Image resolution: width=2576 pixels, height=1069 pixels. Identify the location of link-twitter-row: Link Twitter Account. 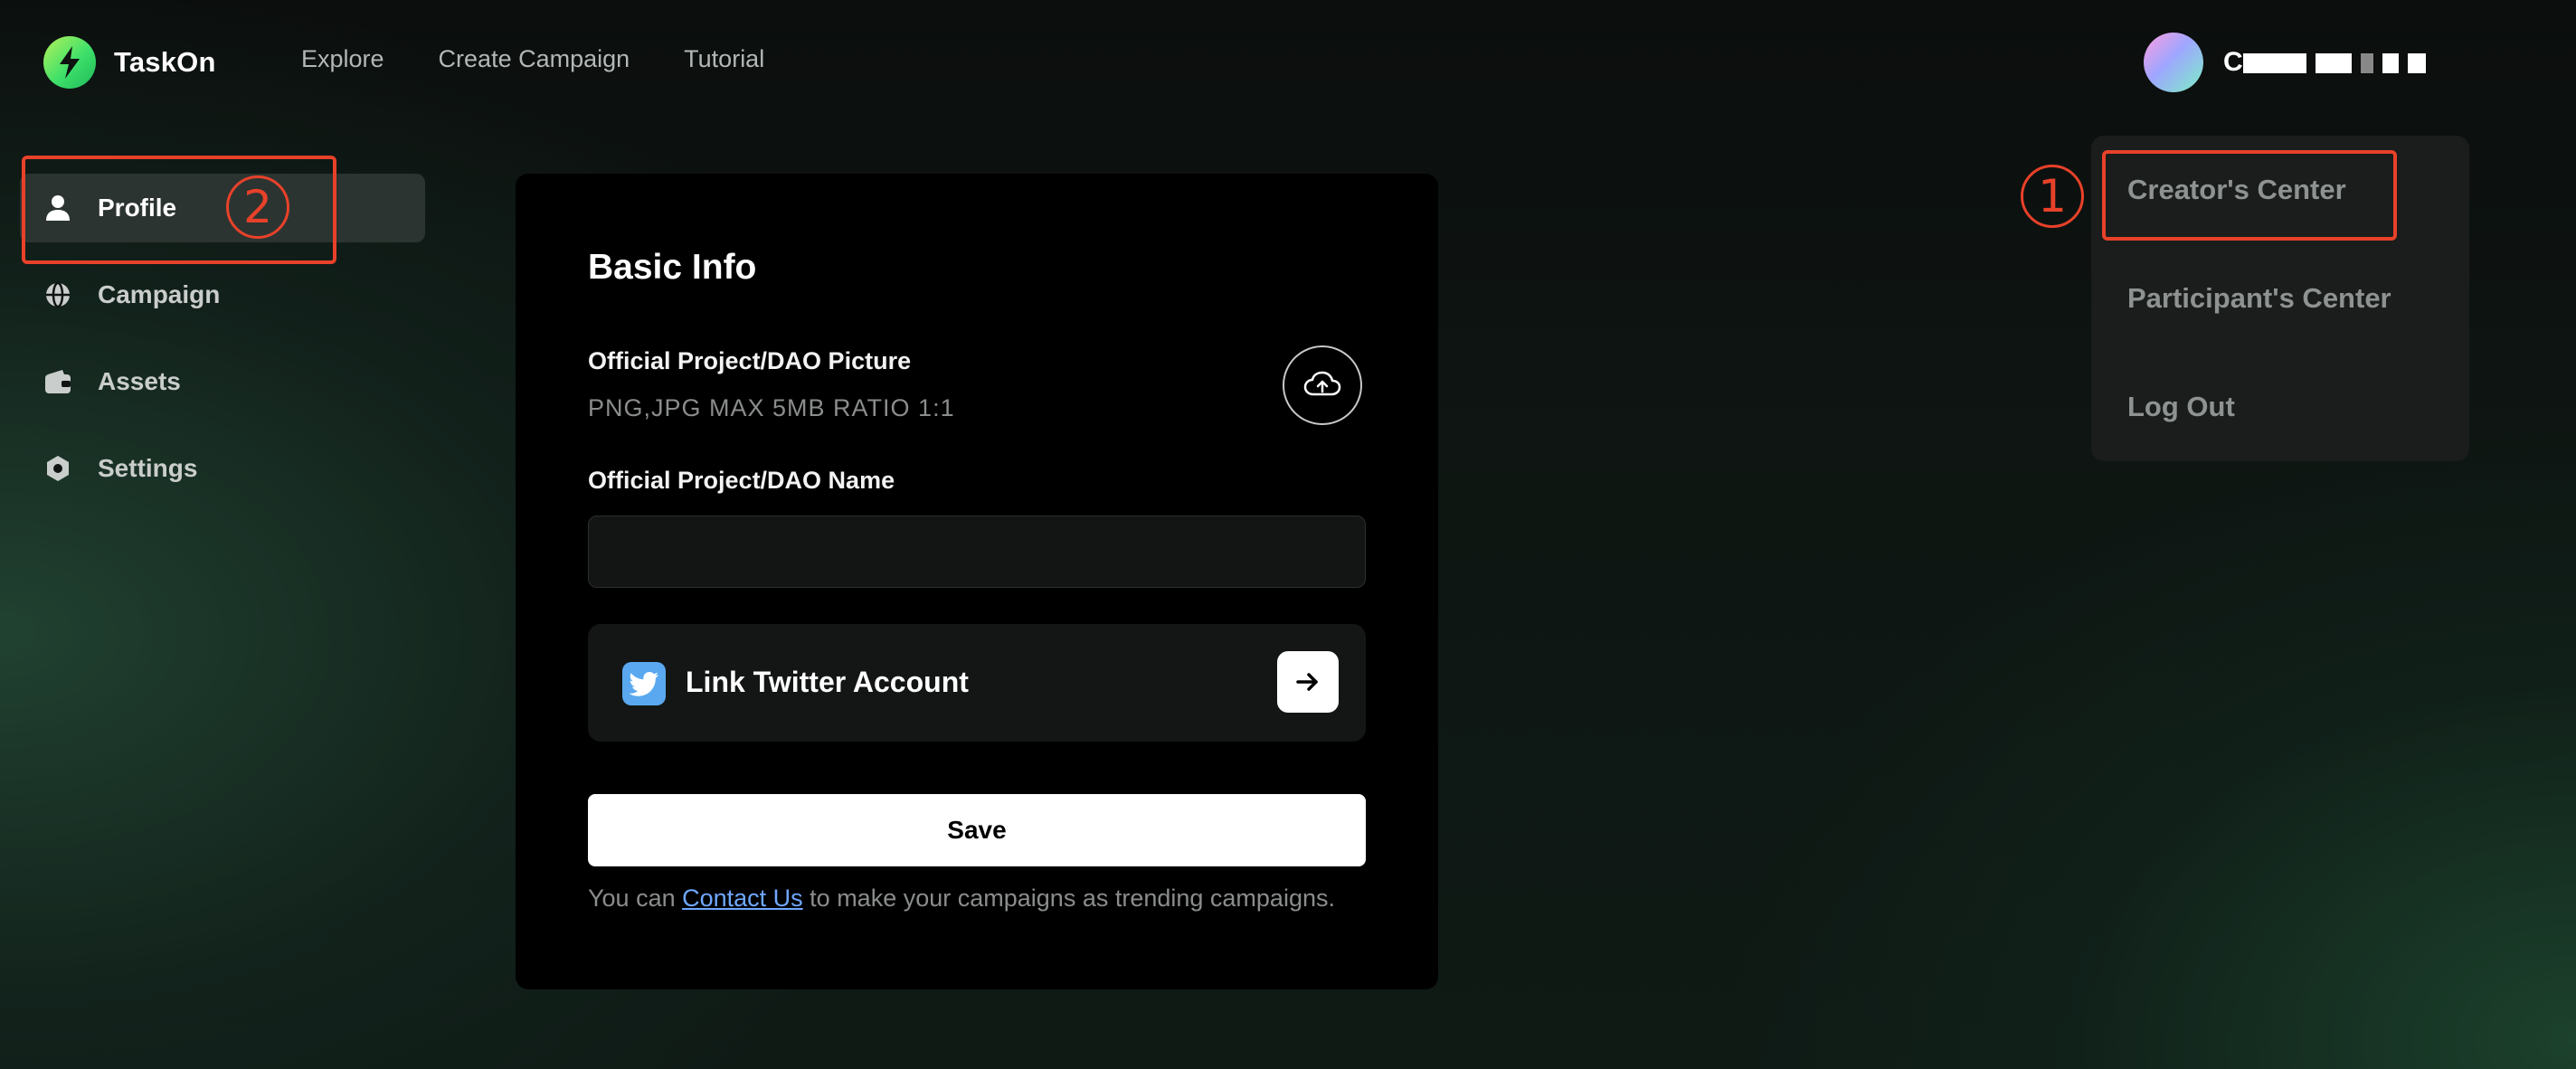
(977, 683).